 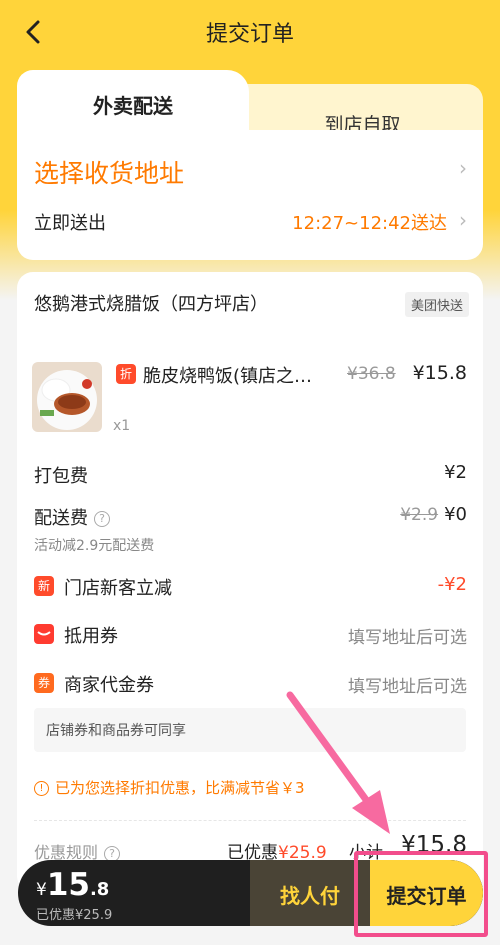 I want to click on divider, so click(x=250, y=820).